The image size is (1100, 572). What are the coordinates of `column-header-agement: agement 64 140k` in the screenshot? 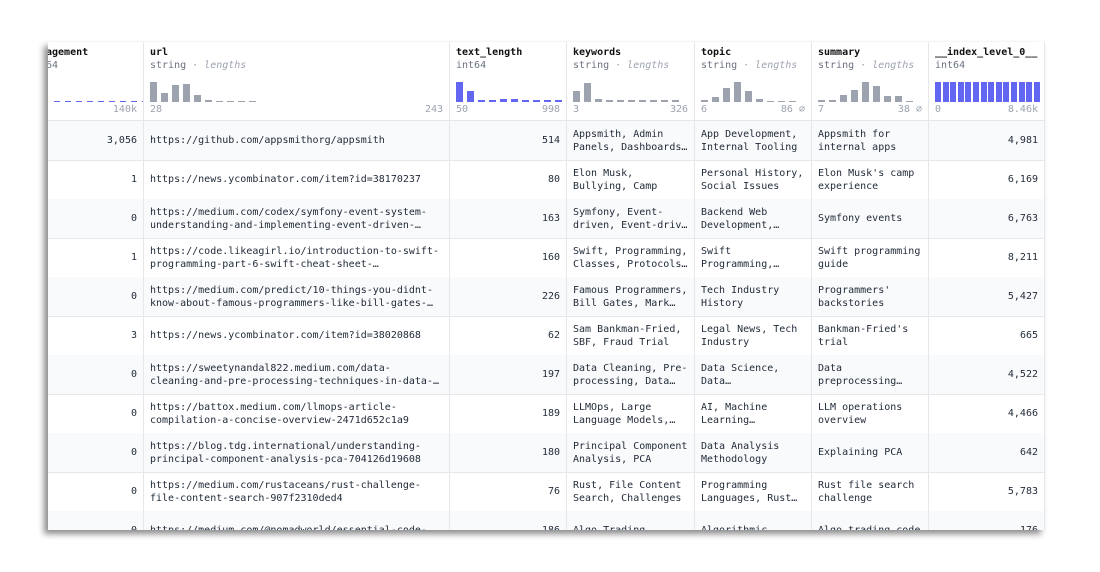 It's located at (96, 81).